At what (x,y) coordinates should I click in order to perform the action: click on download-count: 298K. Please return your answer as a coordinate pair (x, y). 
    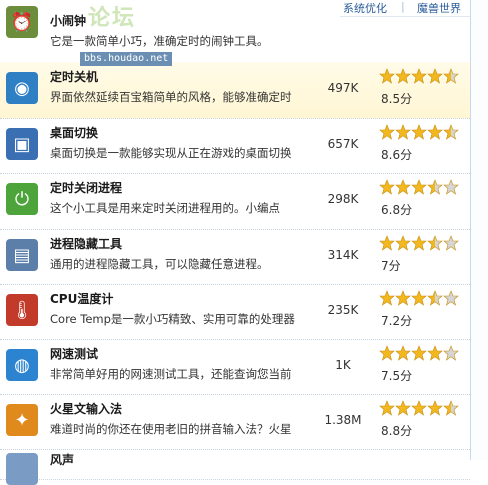
    Looking at the image, I should click on (343, 199).